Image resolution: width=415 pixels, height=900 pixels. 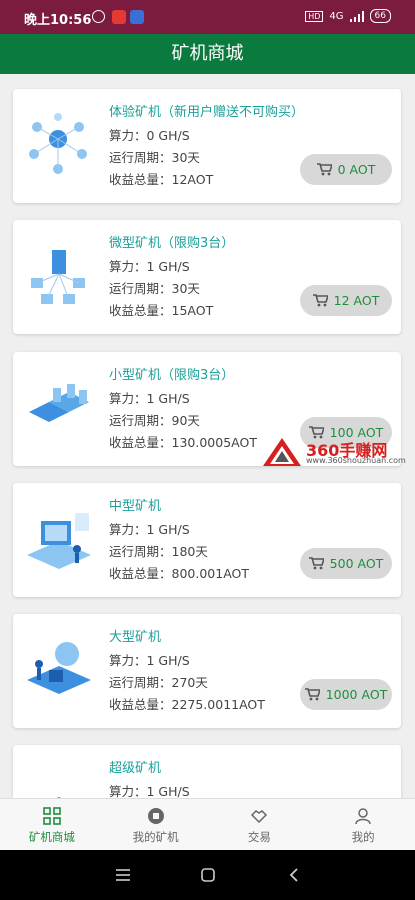 What do you see at coordinates (135, 112) in the screenshot?
I see `product-name: 体验矿机` at bounding box center [135, 112].